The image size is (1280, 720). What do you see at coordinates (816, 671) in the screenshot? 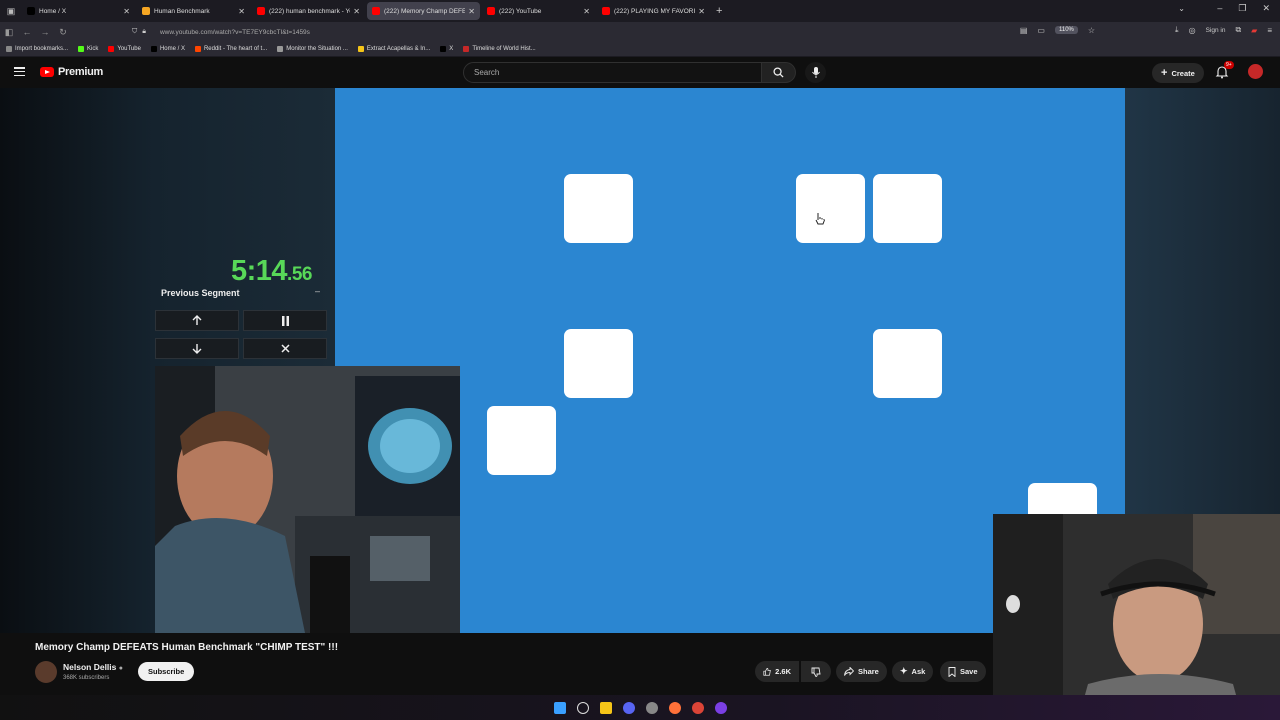
I see `dislike-button` at bounding box center [816, 671].